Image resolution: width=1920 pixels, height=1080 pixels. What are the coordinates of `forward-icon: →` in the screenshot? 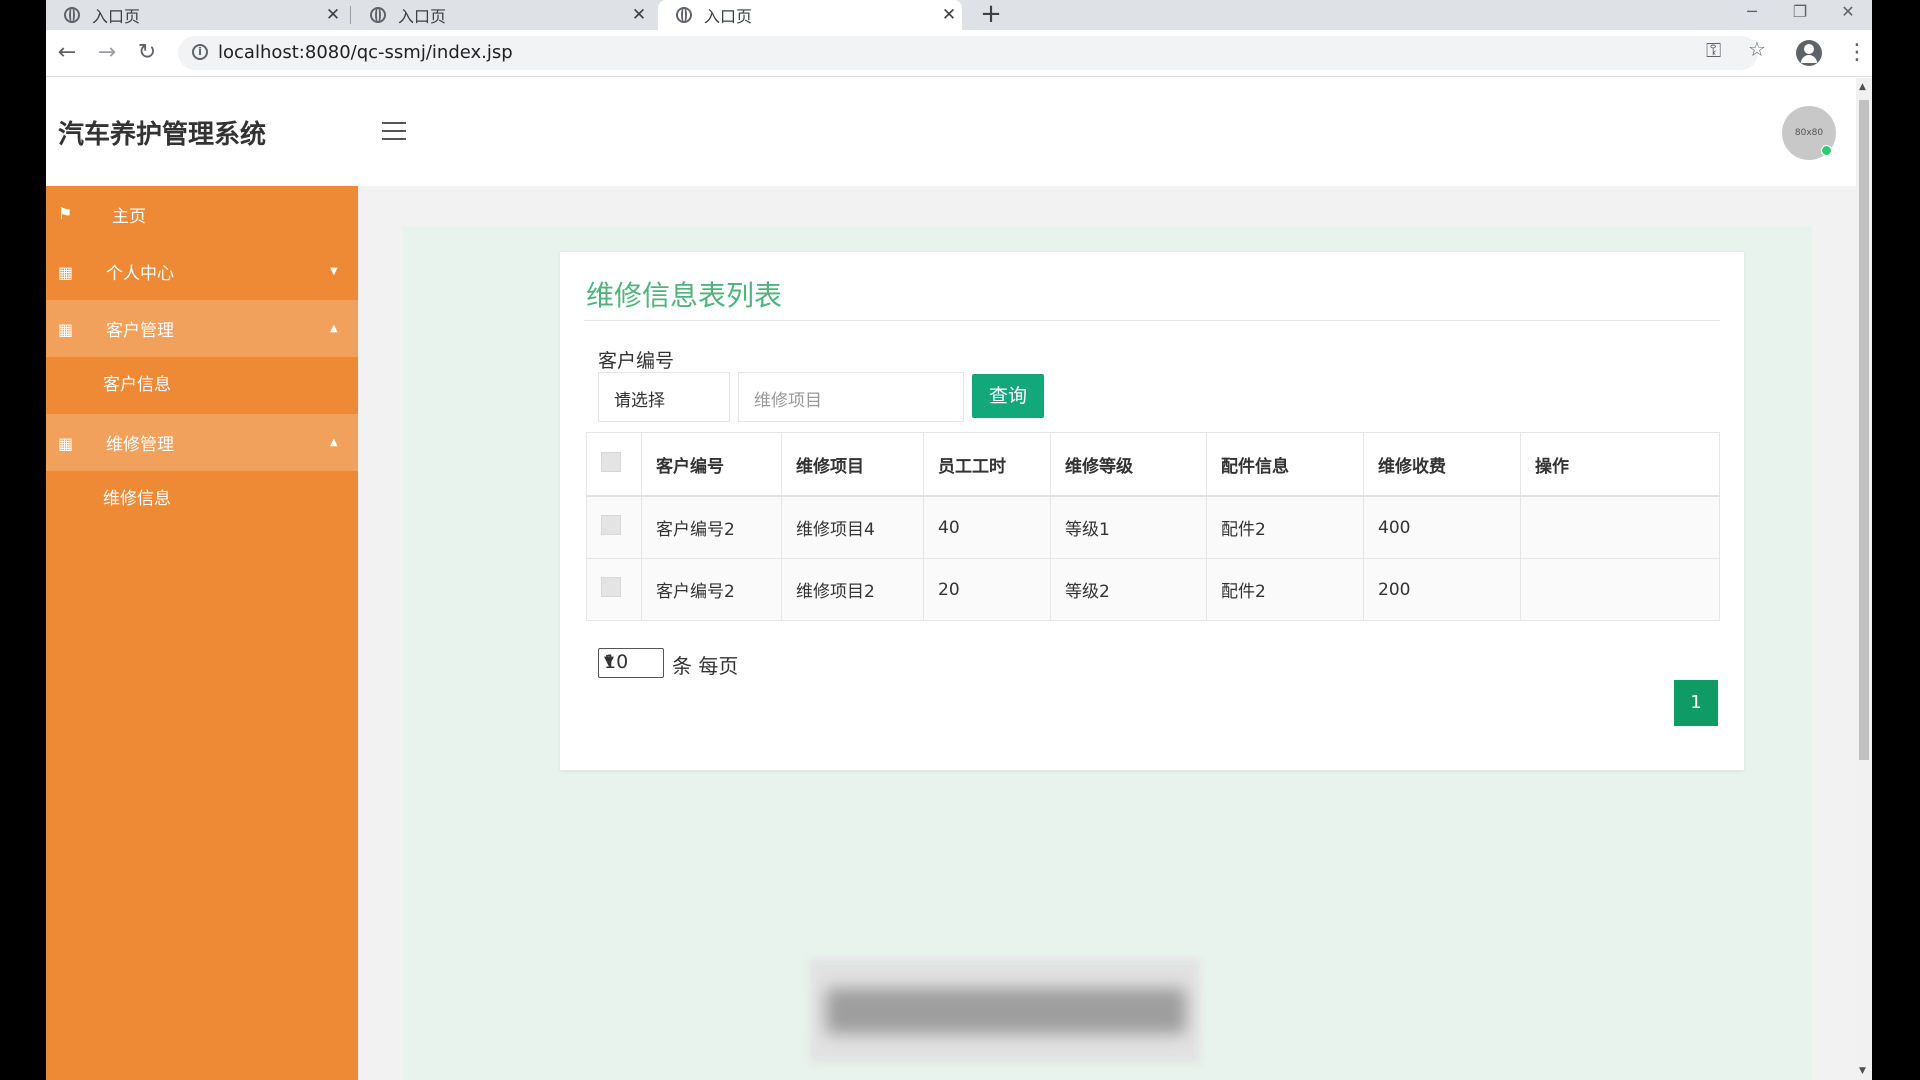 It's located at (107, 53).